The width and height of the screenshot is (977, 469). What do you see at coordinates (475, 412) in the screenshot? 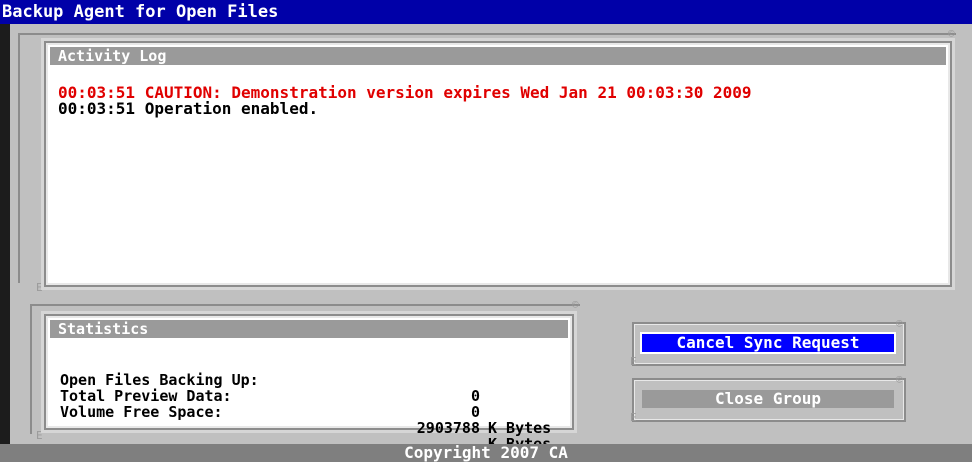
I see `stat-value: 0` at bounding box center [475, 412].